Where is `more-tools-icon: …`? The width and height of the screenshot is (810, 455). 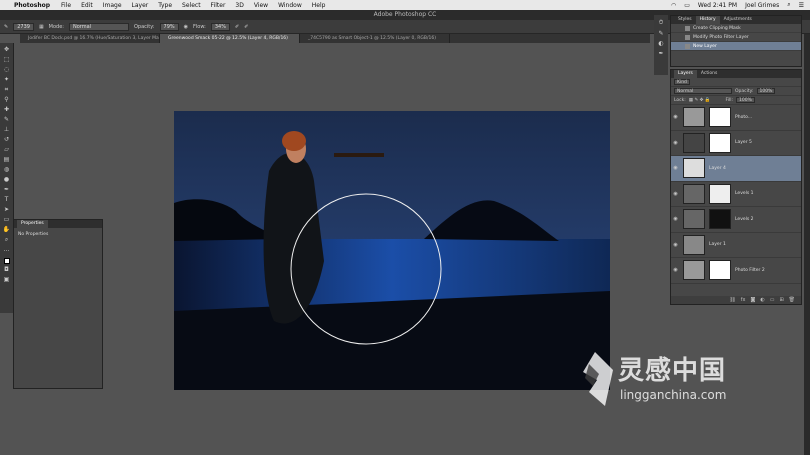 more-tools-icon: … is located at coordinates (6, 250).